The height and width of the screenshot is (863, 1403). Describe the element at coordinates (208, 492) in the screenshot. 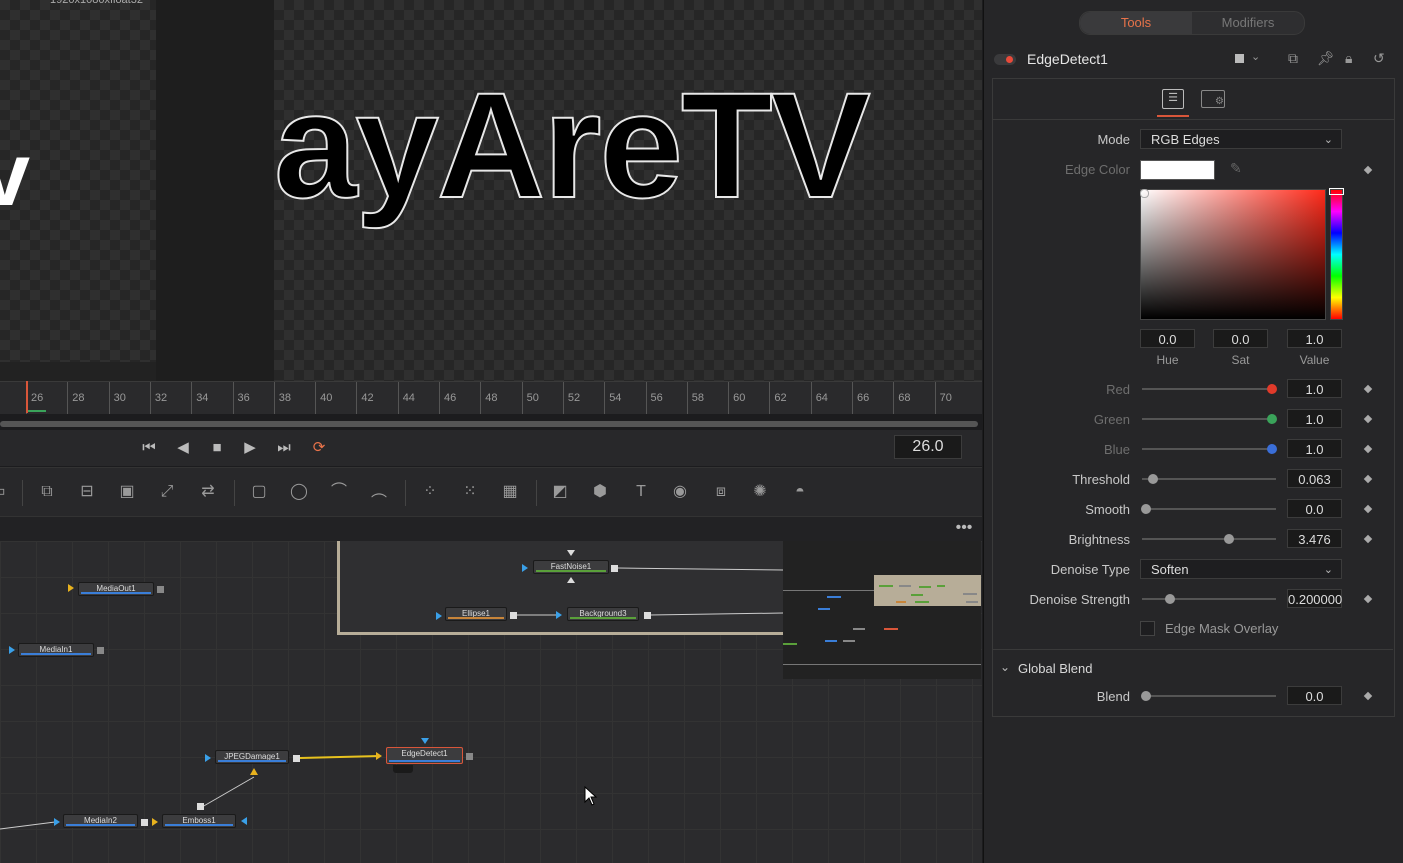

I see `merge-icon: ⇄` at that location.